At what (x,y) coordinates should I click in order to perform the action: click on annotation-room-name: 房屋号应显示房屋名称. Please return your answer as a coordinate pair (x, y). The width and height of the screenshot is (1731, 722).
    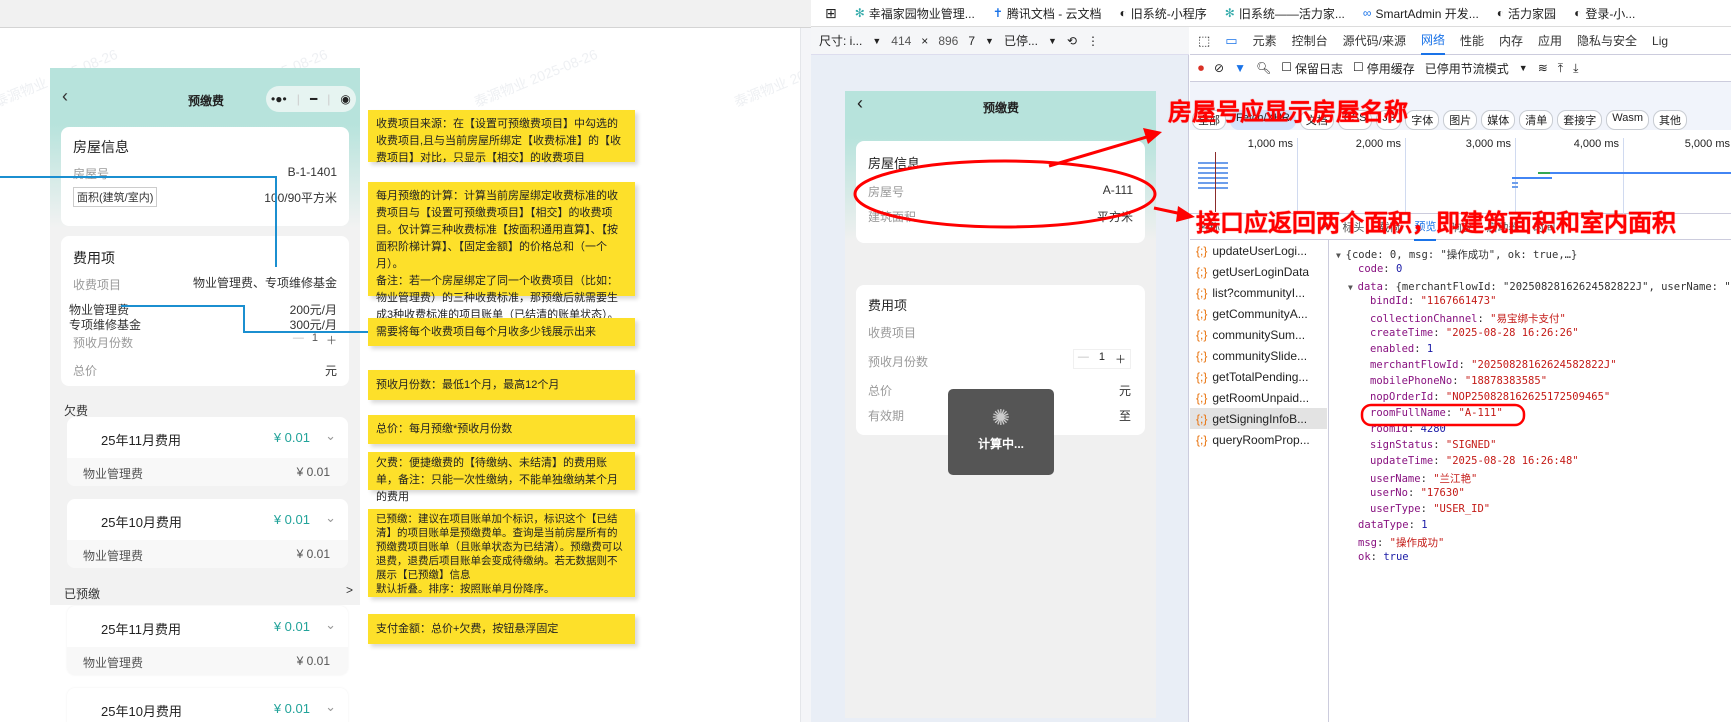
    Looking at the image, I should click on (1288, 112).